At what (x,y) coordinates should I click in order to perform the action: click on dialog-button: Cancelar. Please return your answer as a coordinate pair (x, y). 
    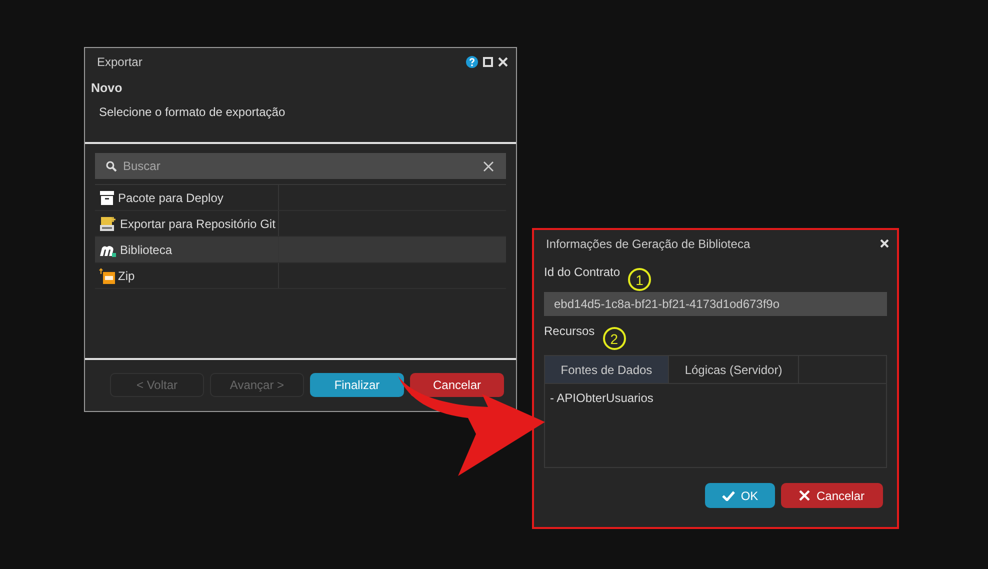
    Looking at the image, I should click on (457, 384).